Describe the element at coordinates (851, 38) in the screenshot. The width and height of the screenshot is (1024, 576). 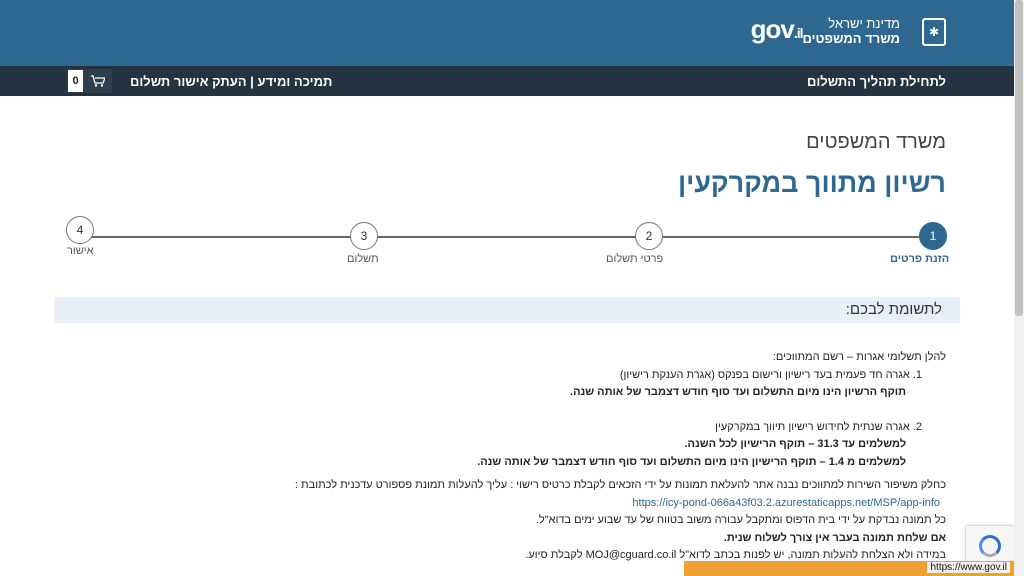
I see `brand-line2: משרד המשפטים` at that location.